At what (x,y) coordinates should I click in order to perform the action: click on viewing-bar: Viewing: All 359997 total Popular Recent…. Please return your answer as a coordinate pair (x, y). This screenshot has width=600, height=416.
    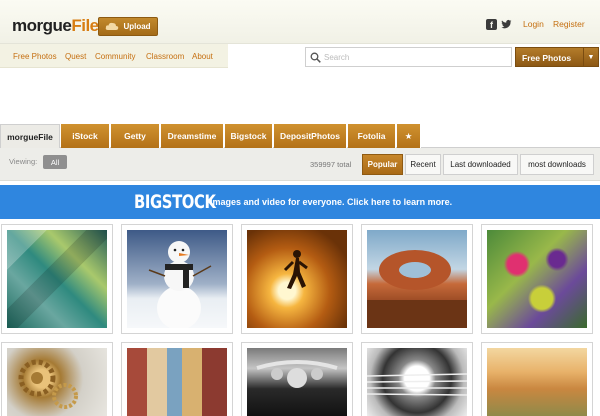
    Looking at the image, I should click on (300, 164).